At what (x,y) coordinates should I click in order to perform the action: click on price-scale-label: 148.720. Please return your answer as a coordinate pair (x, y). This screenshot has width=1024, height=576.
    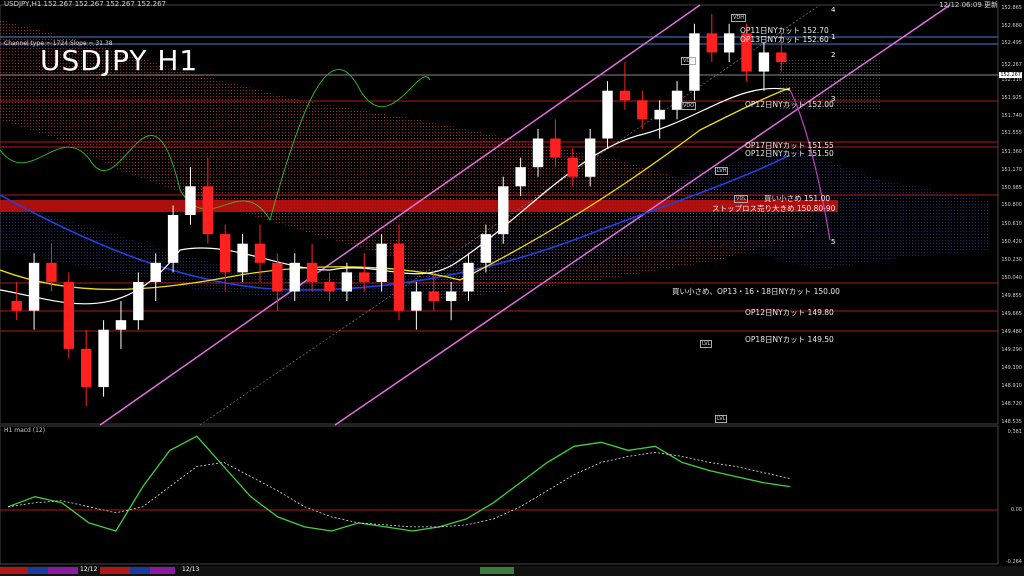
    Looking at the image, I should click on (1011, 404).